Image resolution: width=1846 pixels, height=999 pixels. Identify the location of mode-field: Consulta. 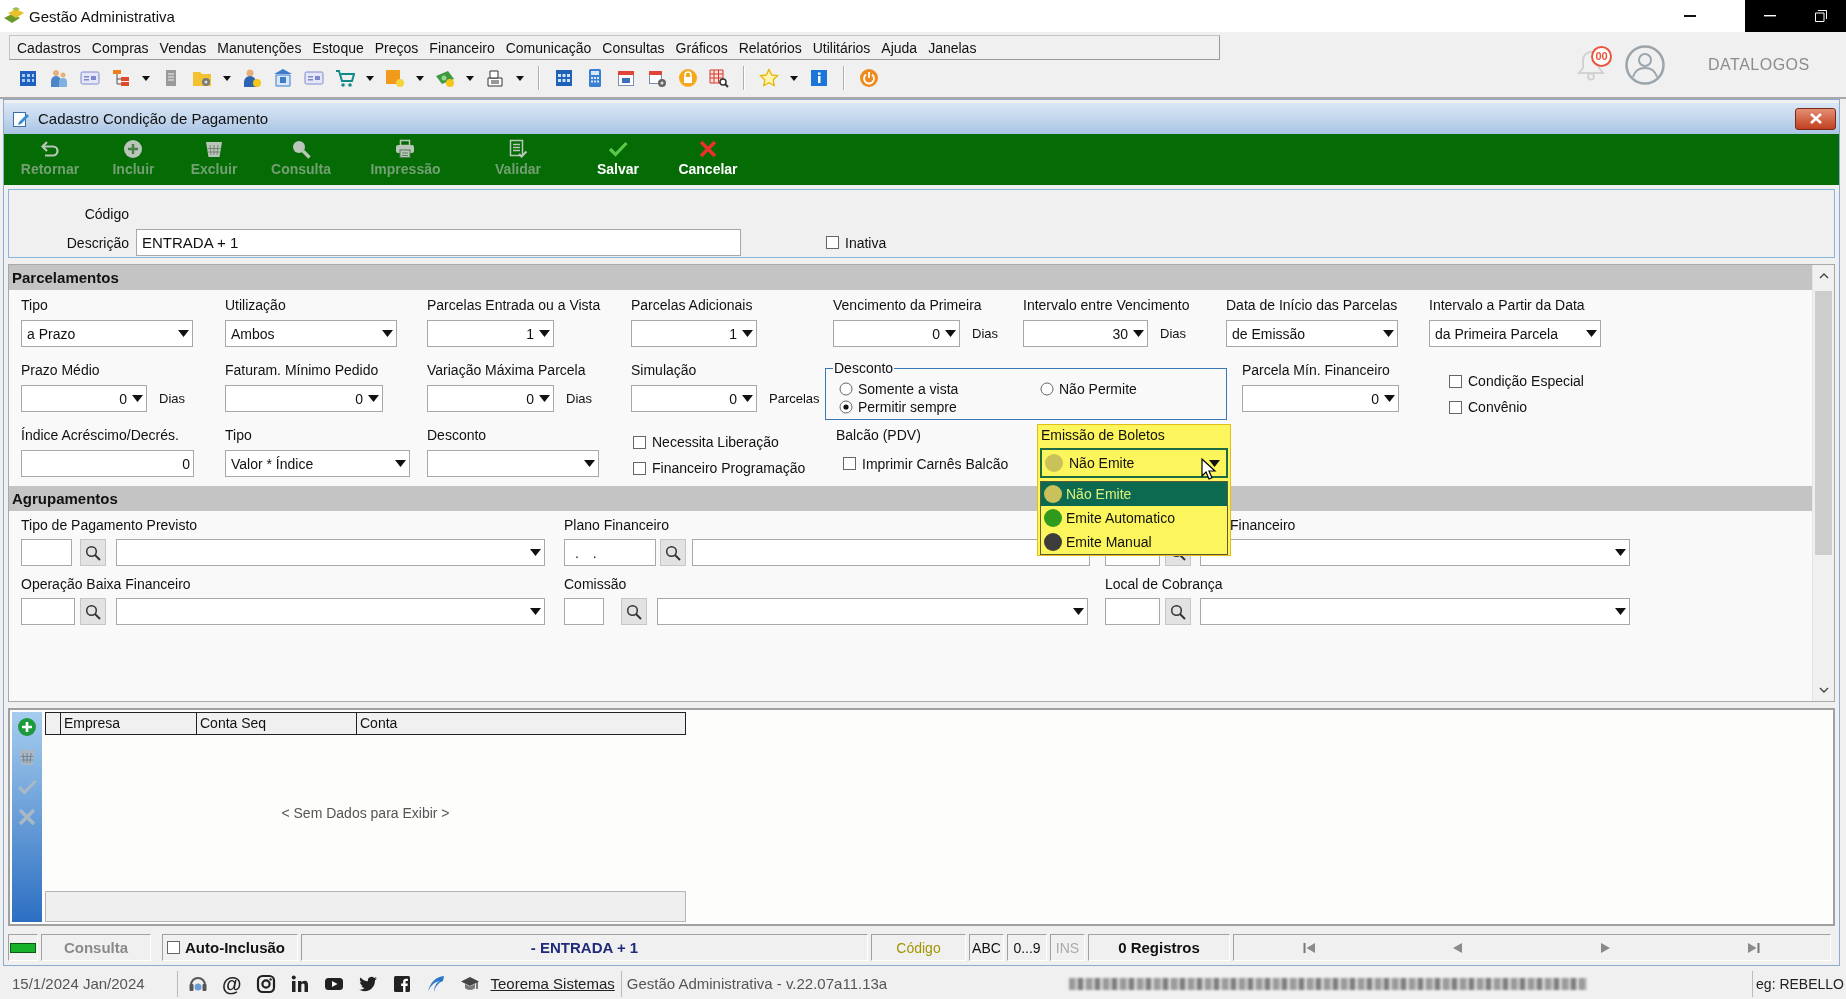
(96, 947).